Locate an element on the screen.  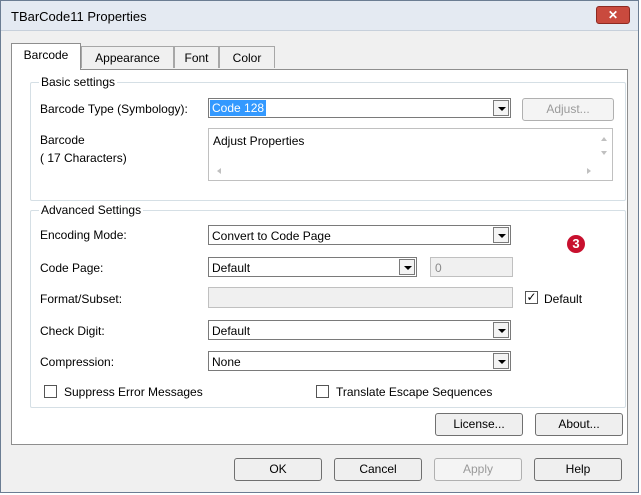
window-title: TBarCode11 Properties is located at coordinates (79, 16).